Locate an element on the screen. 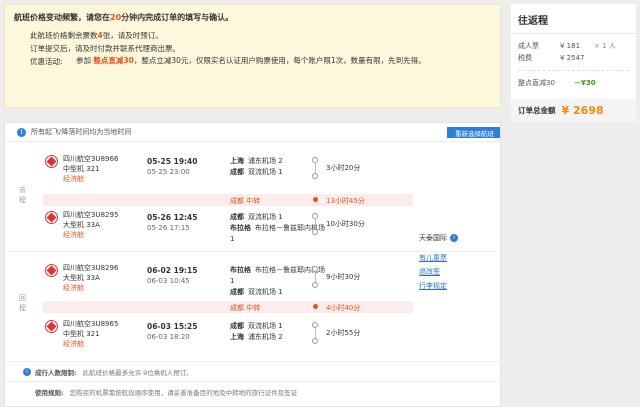  flight-duration: 3小时20分 is located at coordinates (343, 168).